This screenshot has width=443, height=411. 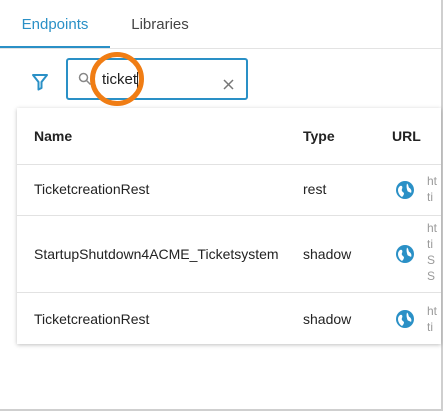 I want to click on header-type: Type, so click(x=319, y=136).